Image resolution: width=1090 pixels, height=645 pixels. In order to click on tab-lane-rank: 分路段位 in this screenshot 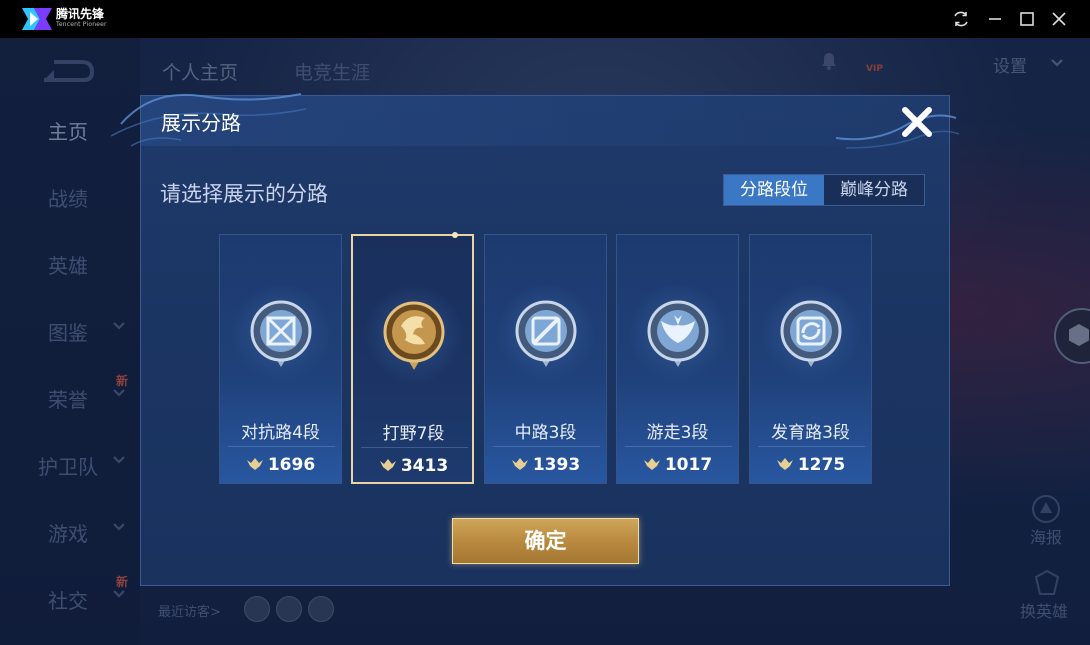, I will do `click(774, 190)`.